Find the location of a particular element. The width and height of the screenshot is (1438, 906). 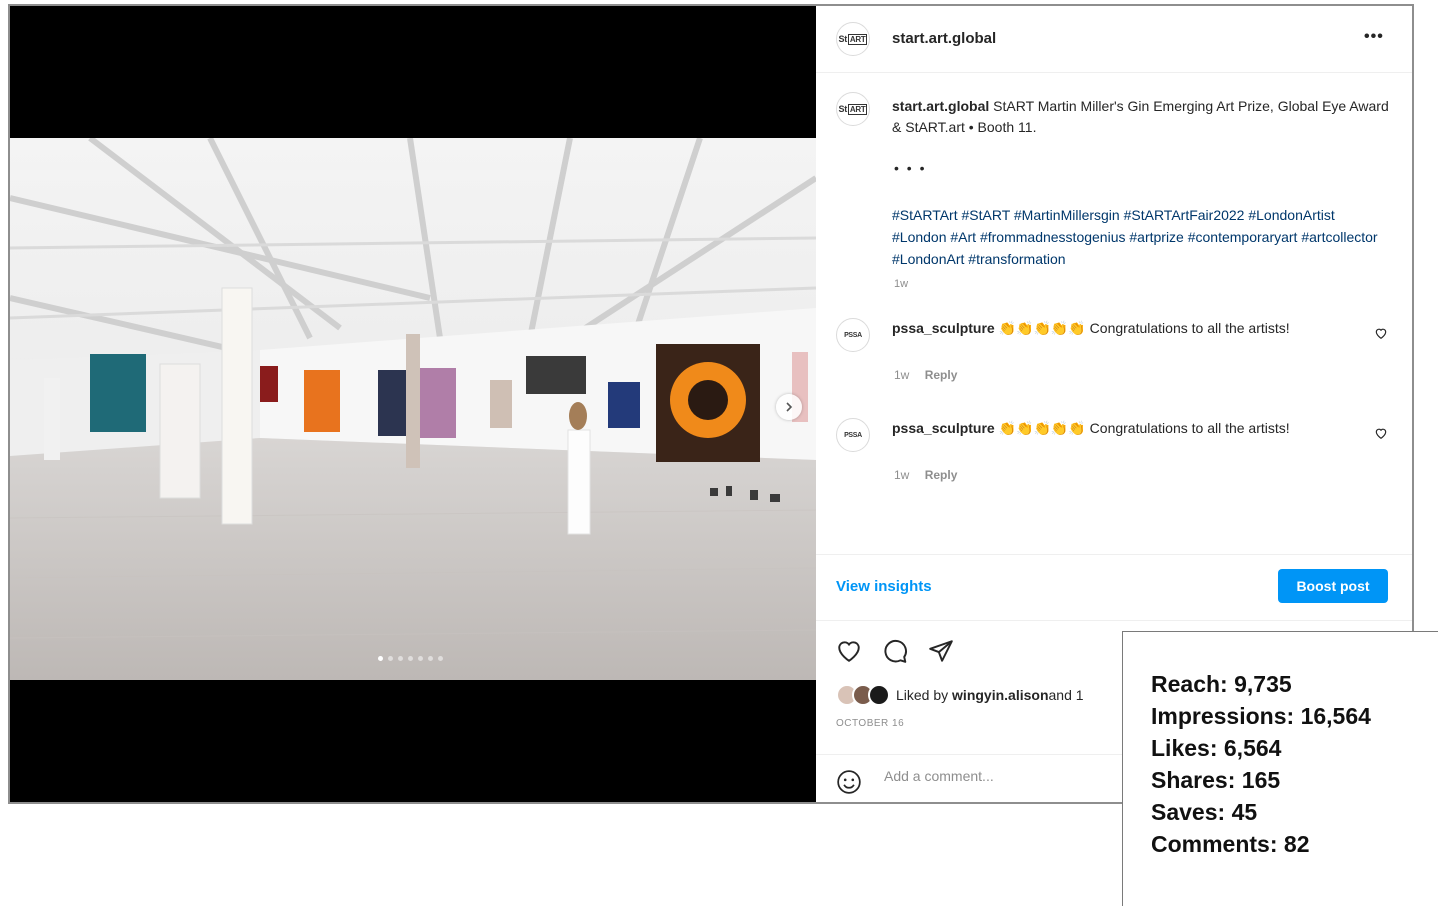

liked-by-suffix: and 1 is located at coordinates (1066, 695).